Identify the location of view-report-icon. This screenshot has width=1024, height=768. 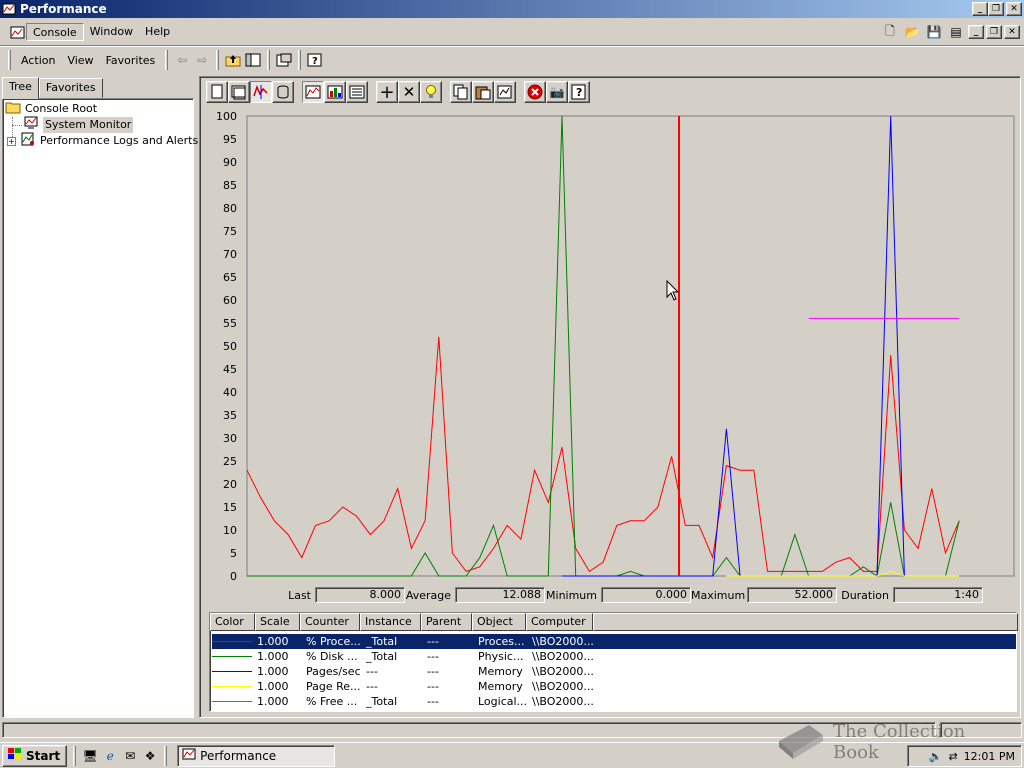
(357, 92).